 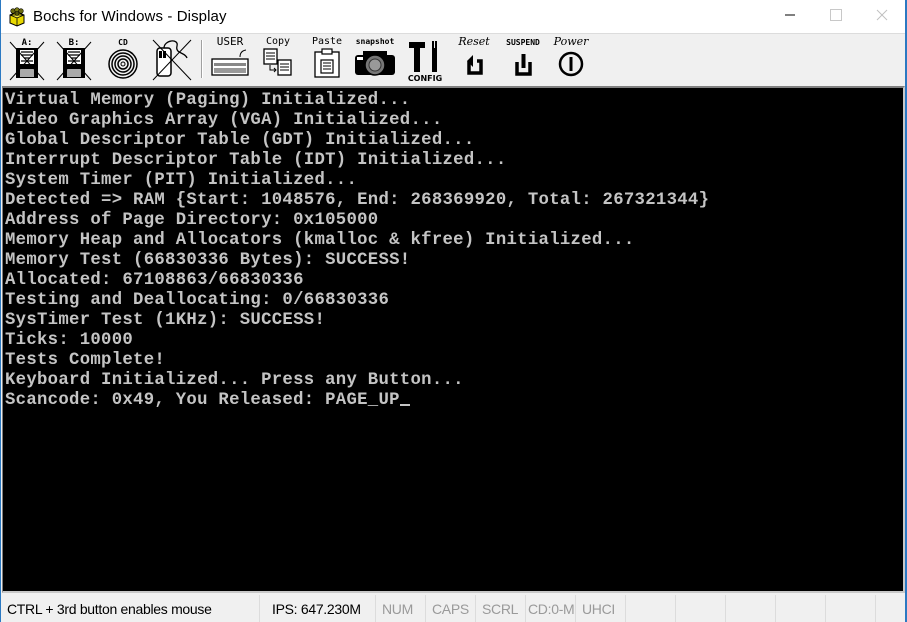 I want to click on copy-label: Copy, so click(x=278, y=41).